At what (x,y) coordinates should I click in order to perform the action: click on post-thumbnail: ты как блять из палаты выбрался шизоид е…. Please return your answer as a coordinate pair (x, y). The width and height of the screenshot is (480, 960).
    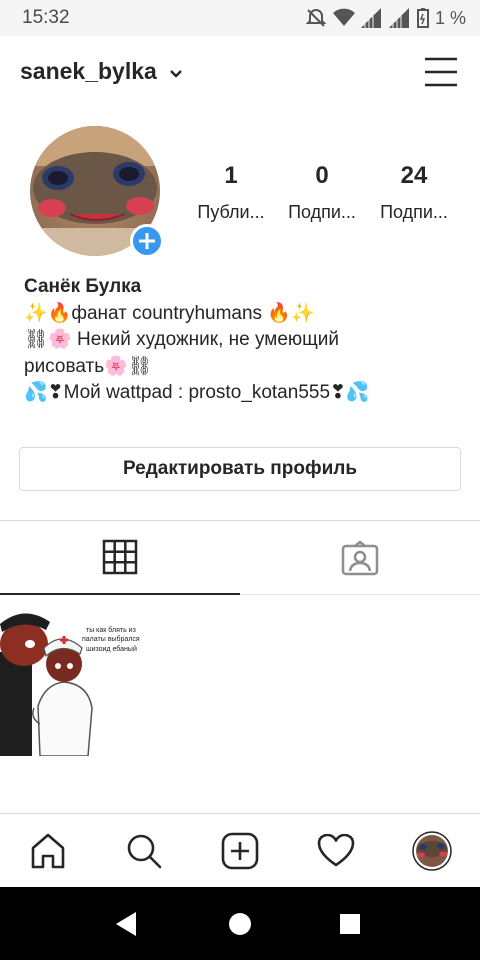
    Looking at the image, I should click on (79, 676).